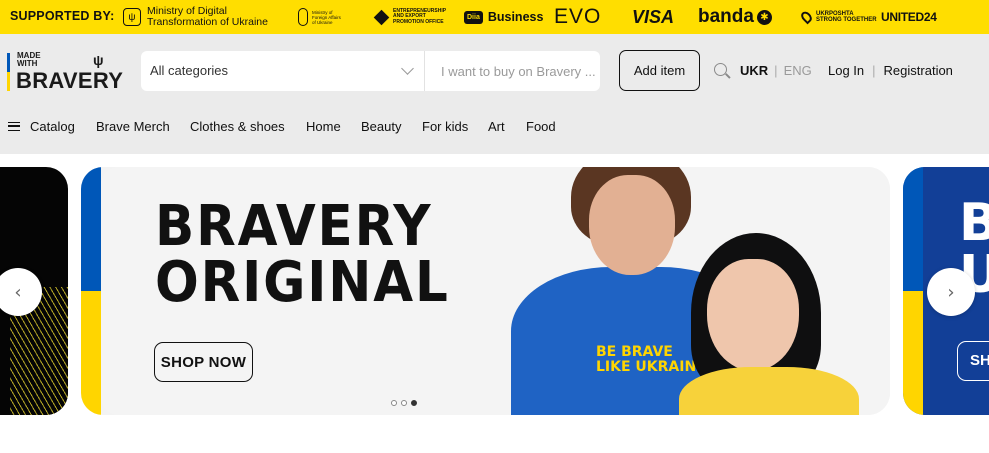 The image size is (989, 453). I want to click on sponsor-mfa: Ministry of Foreign Affairs of Ukraine, so click(319, 17).